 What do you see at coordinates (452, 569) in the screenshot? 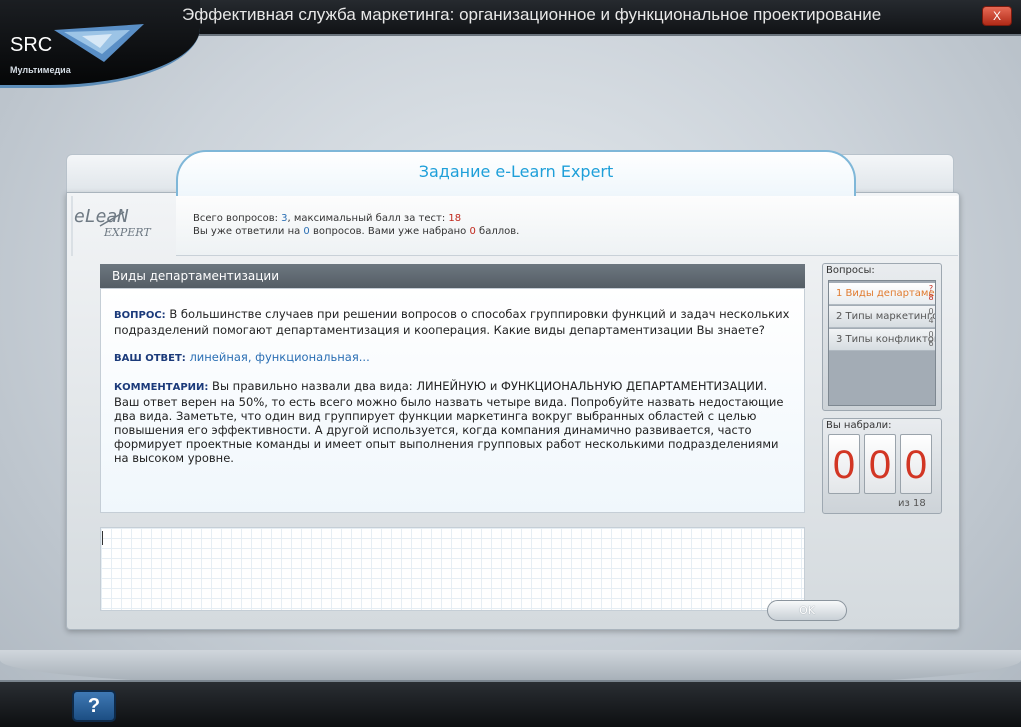
I see `answer-input` at bounding box center [452, 569].